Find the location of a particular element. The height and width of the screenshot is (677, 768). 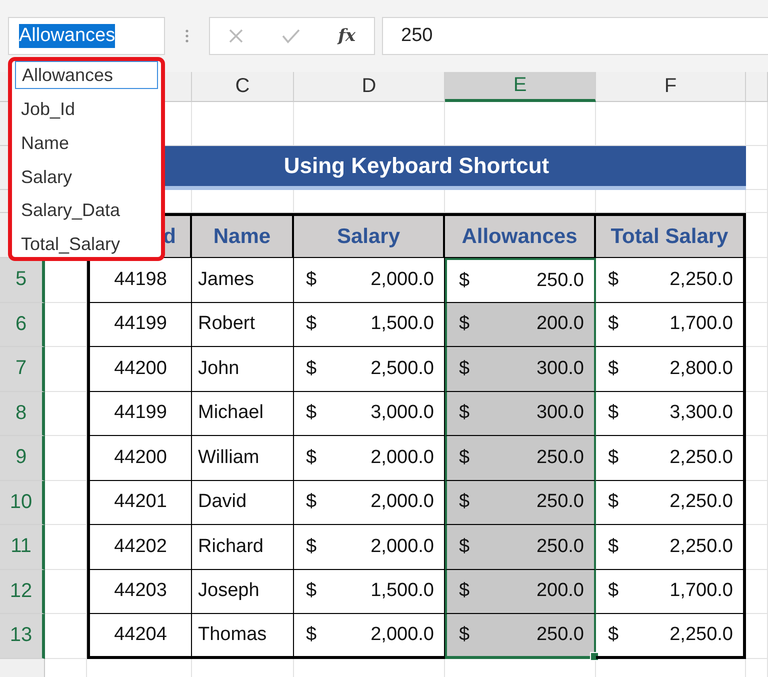

table-cell: Robert is located at coordinates (243, 324).